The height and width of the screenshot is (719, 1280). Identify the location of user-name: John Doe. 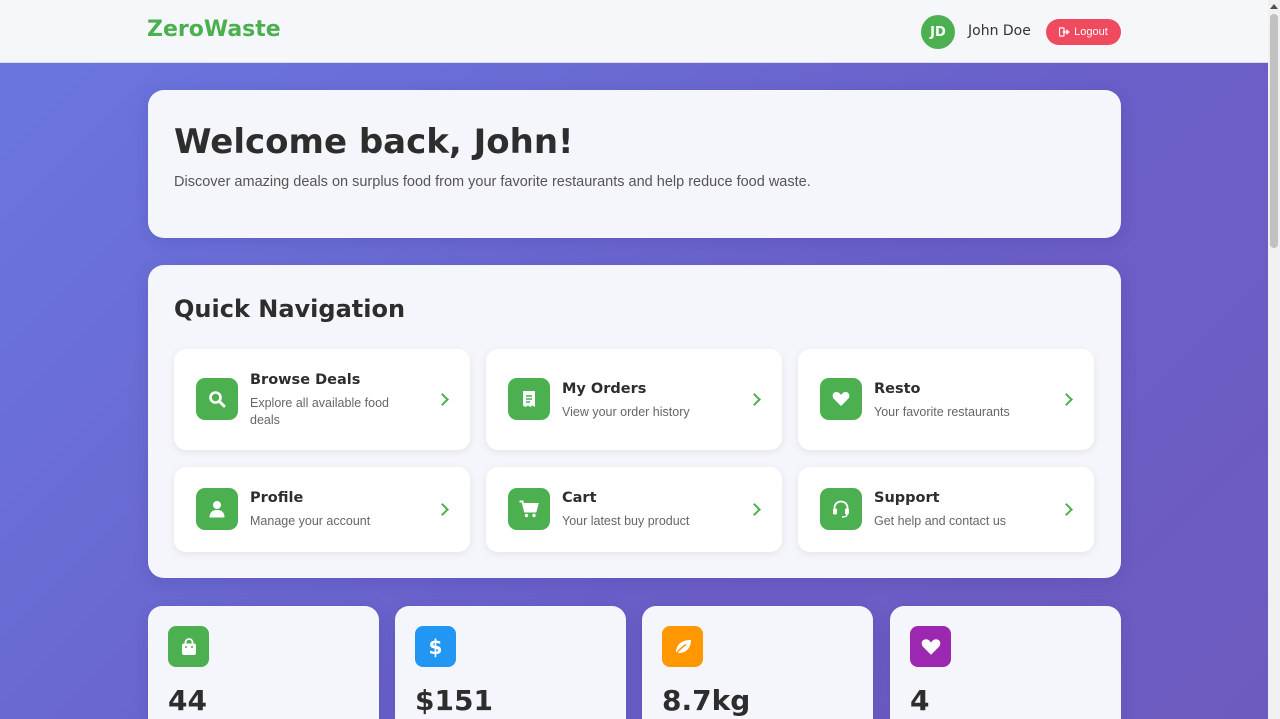
(999, 31).